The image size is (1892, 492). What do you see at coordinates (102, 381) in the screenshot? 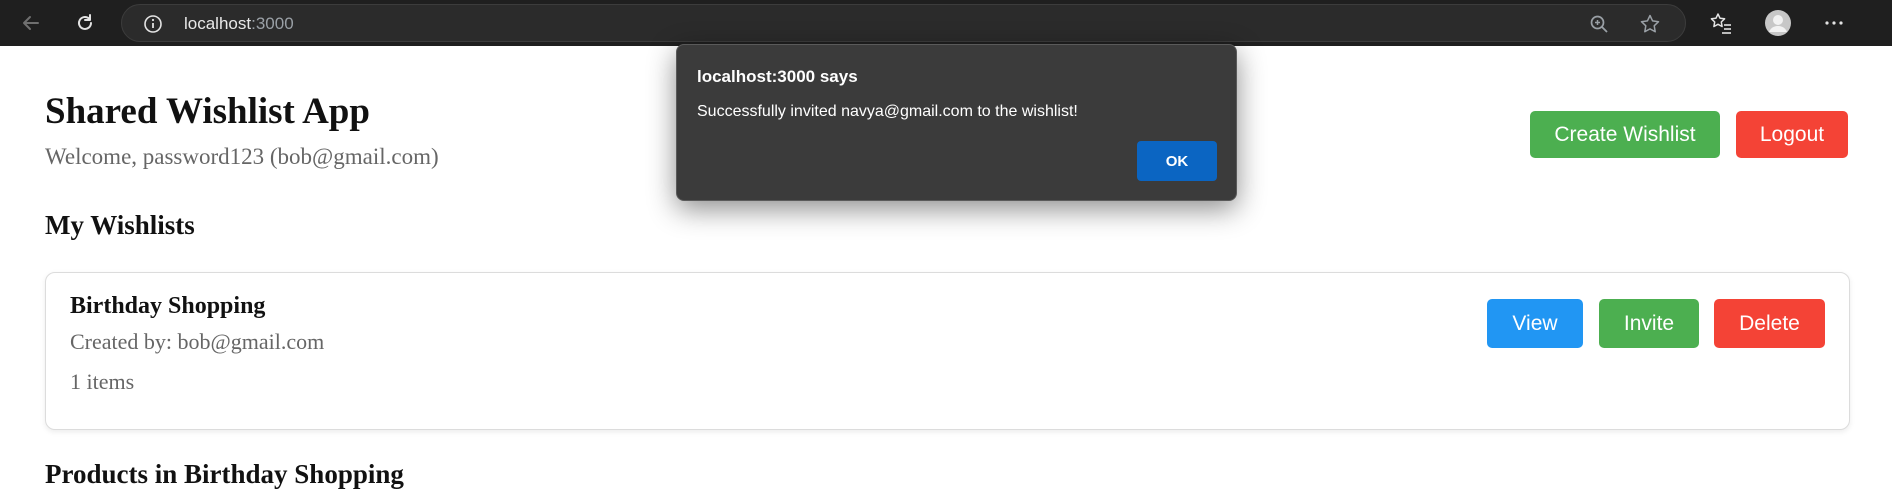
I see `wishlist-item-count: 1 items` at bounding box center [102, 381].